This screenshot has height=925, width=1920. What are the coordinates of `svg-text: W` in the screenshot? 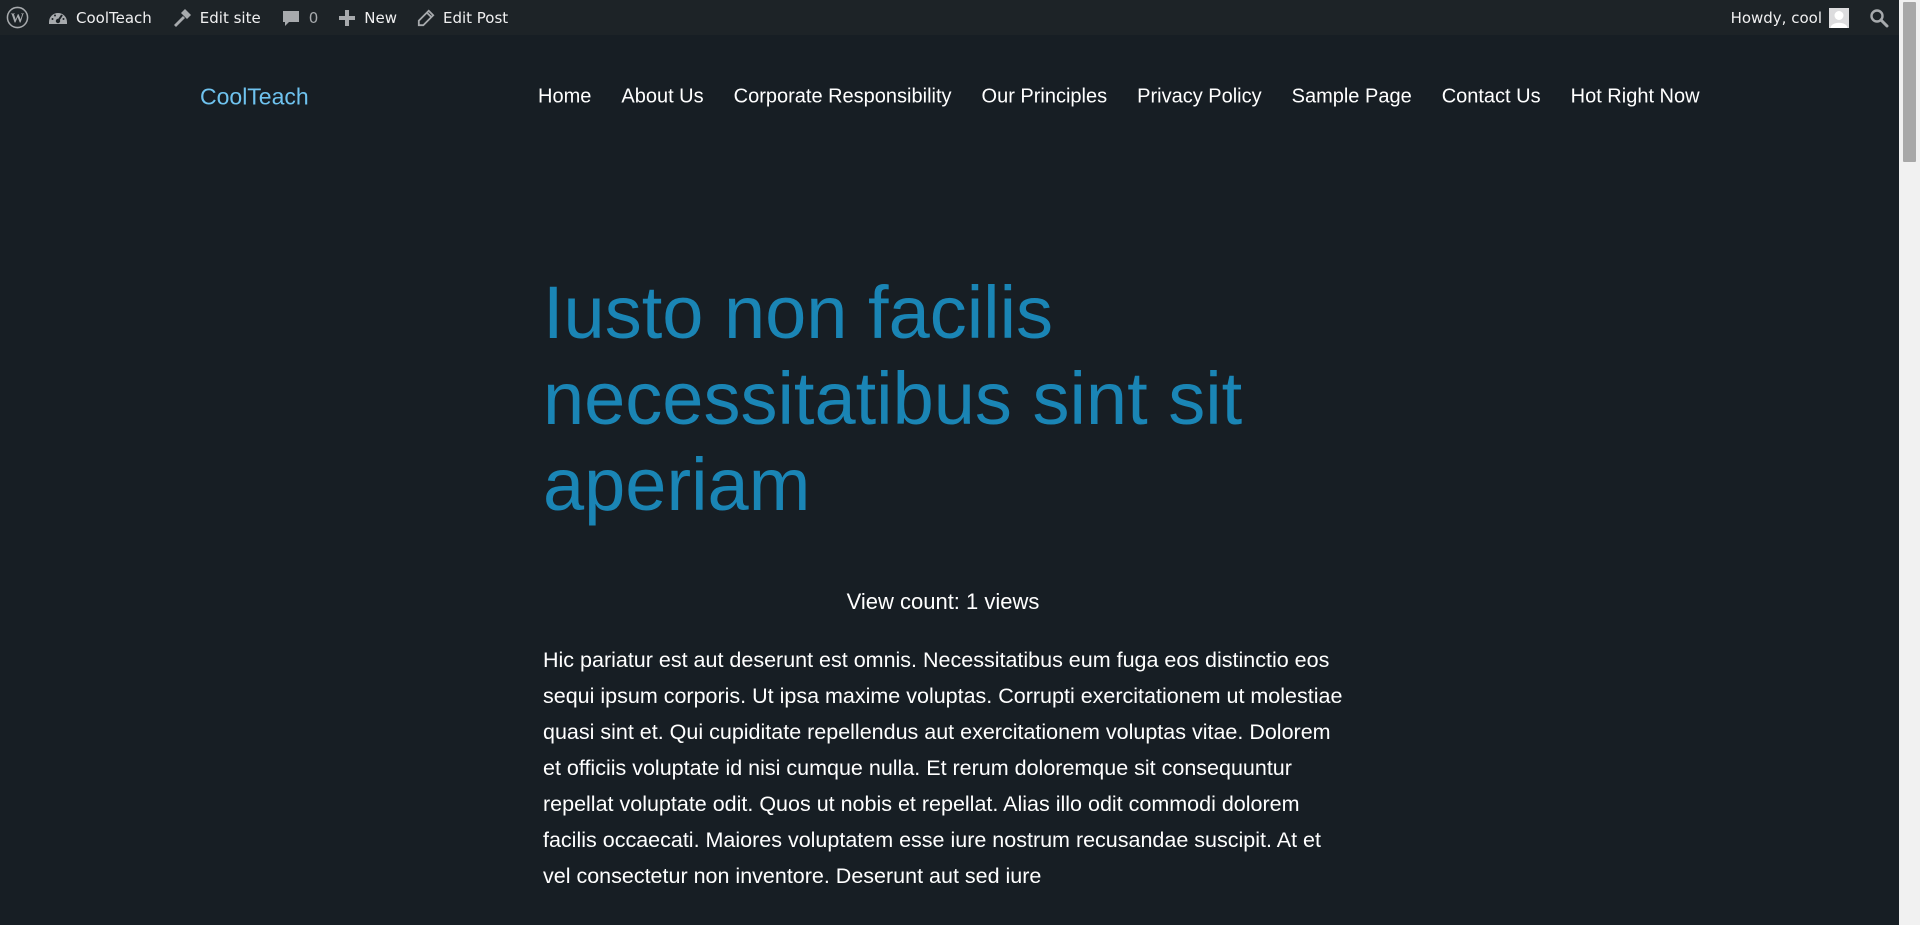 It's located at (18, 17).